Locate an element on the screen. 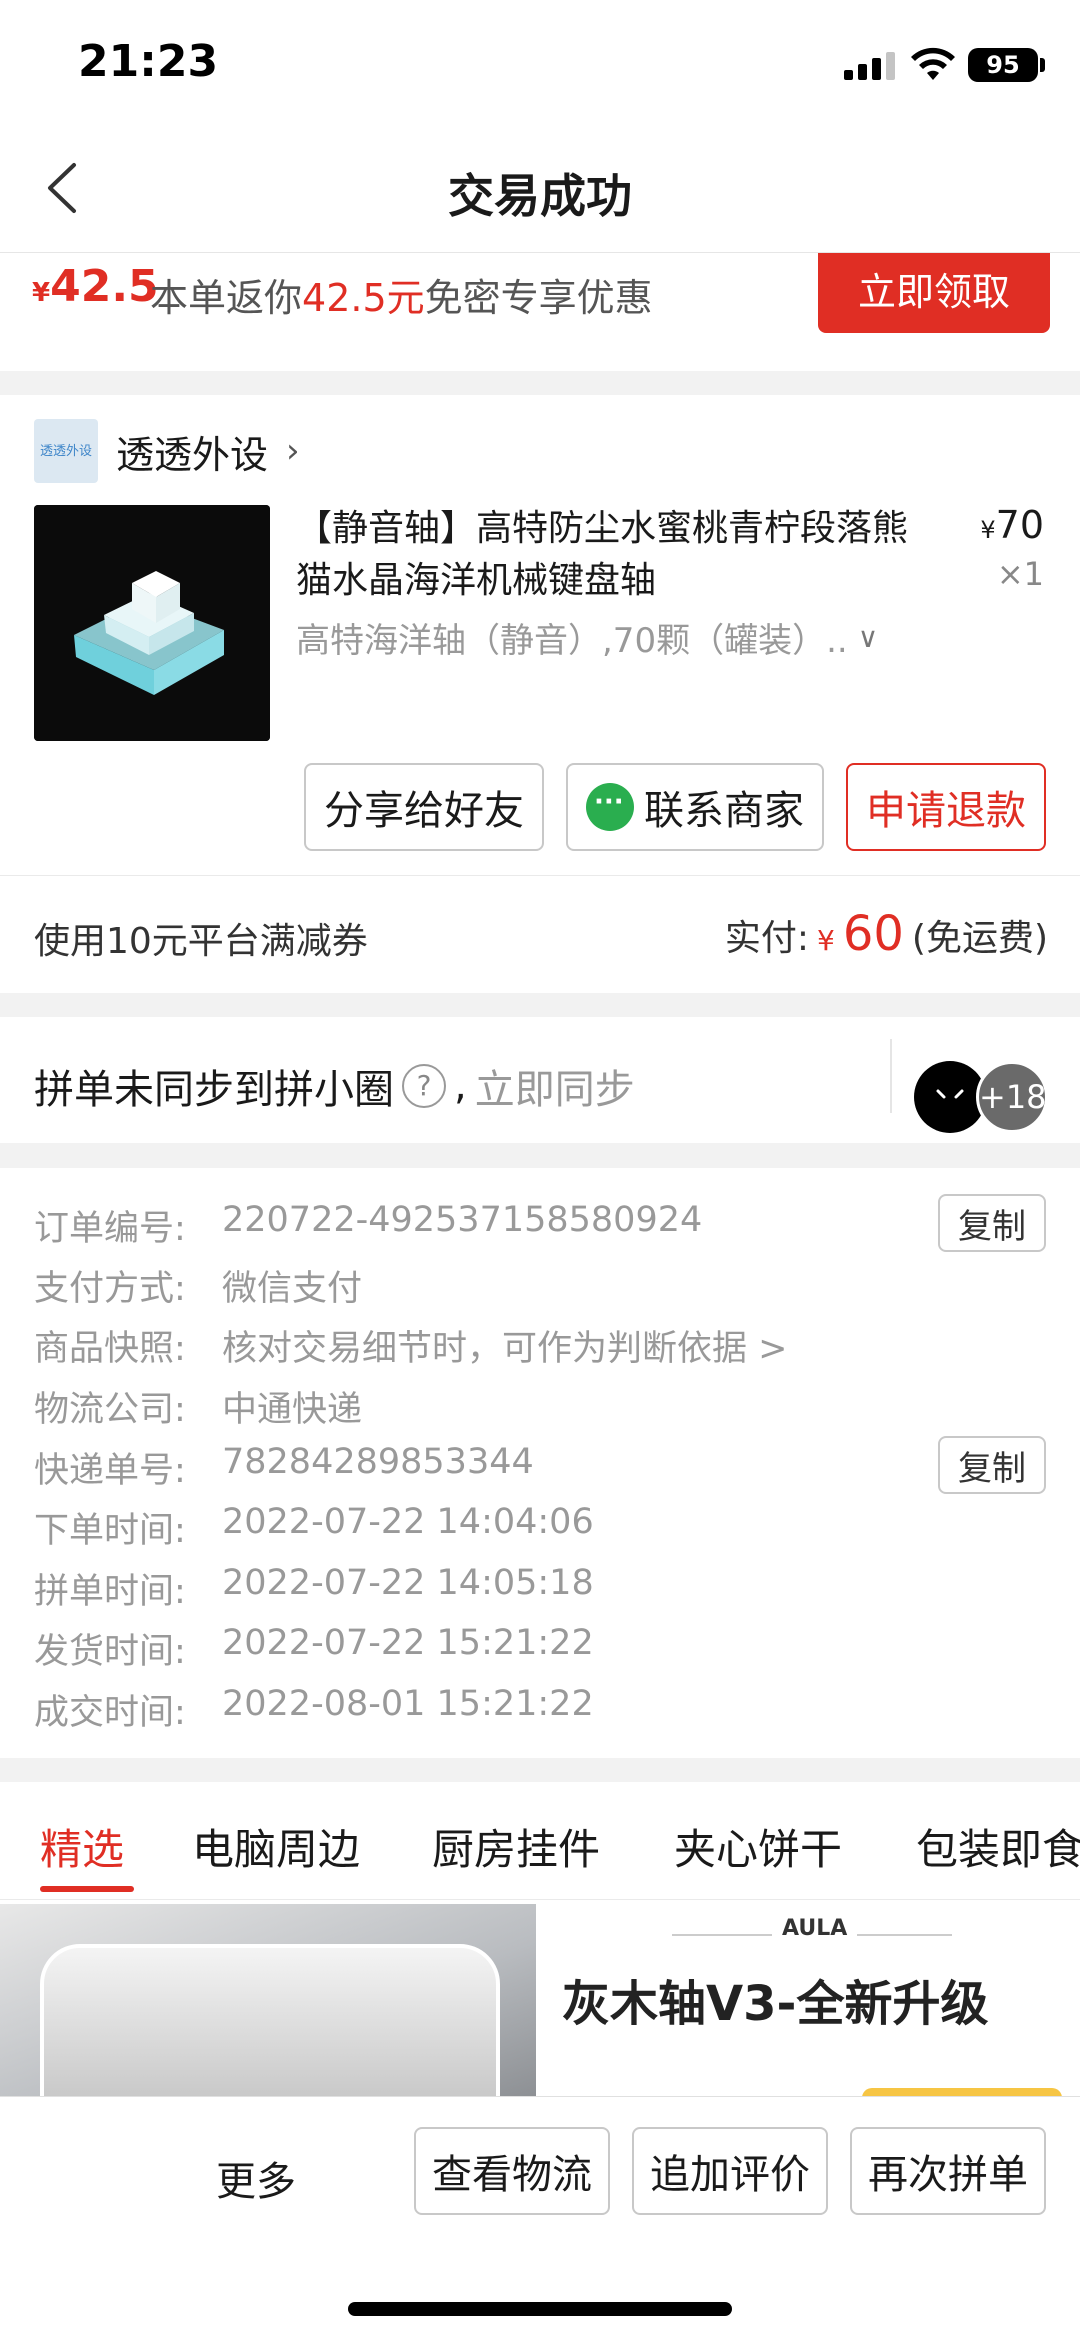 Image resolution: width=1080 pixels, height=2339 pixels. copy-order-no-button: 复制 is located at coordinates (992, 1223).